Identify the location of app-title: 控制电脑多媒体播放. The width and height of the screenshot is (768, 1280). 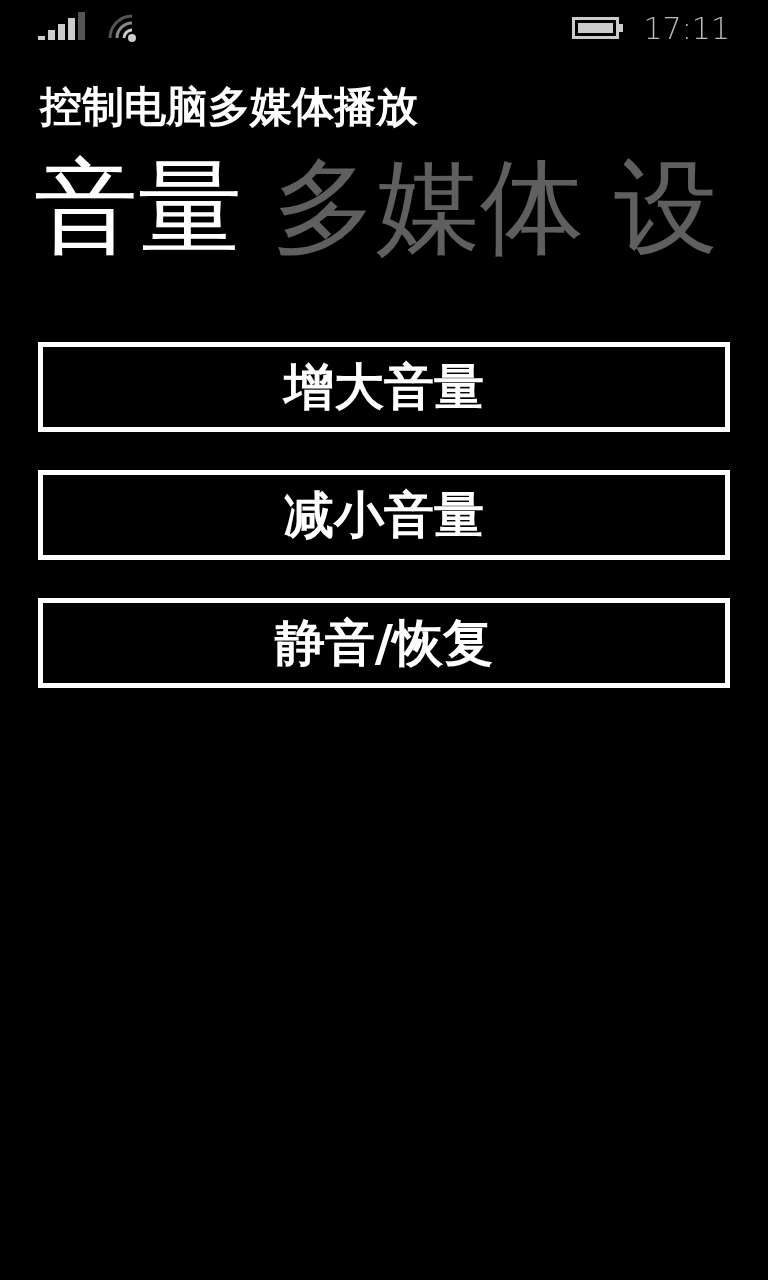
(228, 107).